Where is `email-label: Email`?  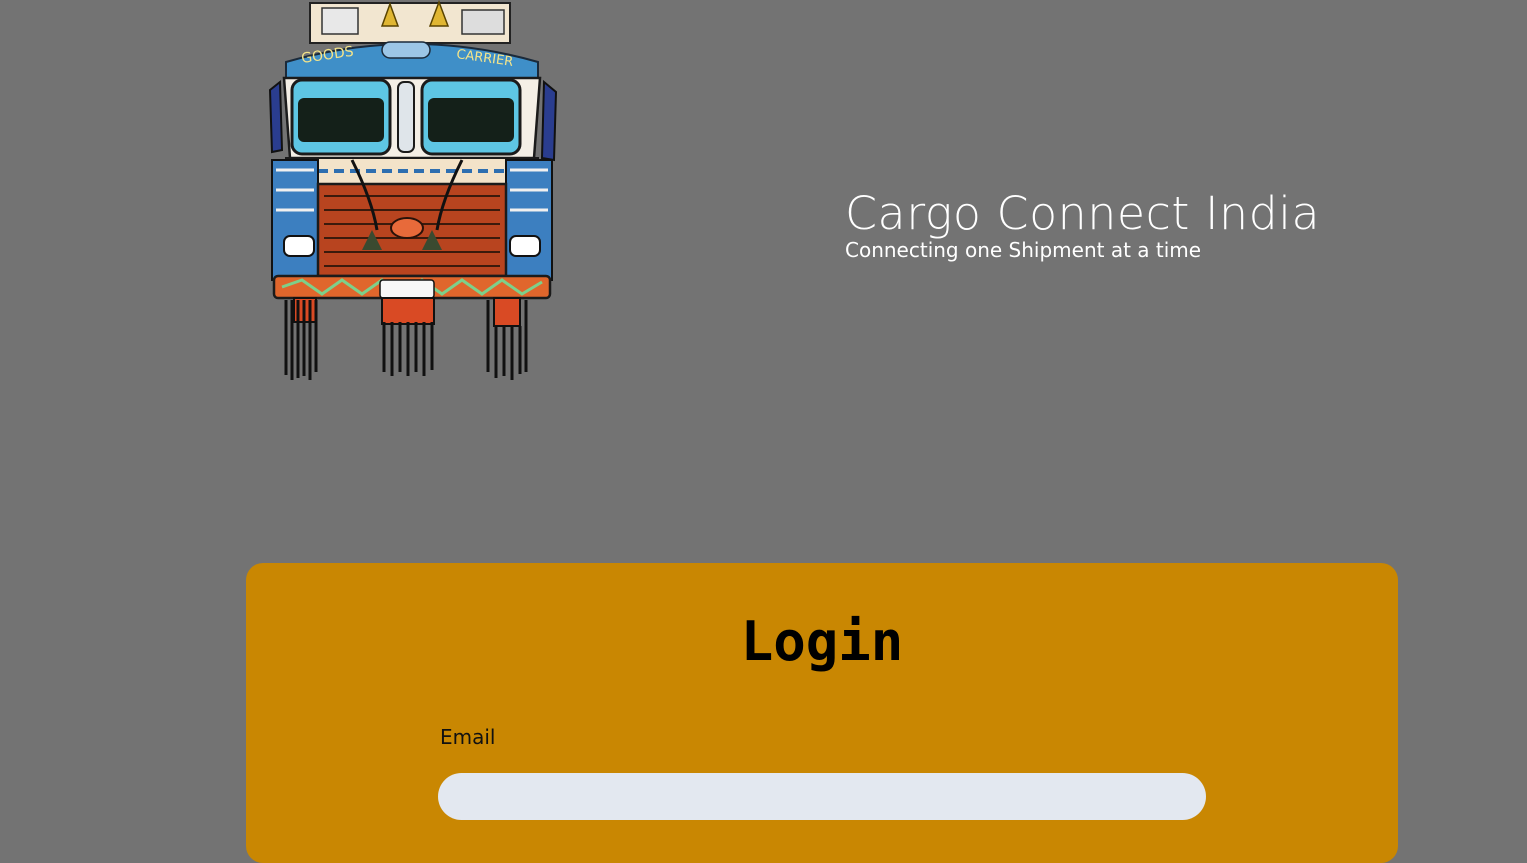
email-label: Email is located at coordinates (468, 737).